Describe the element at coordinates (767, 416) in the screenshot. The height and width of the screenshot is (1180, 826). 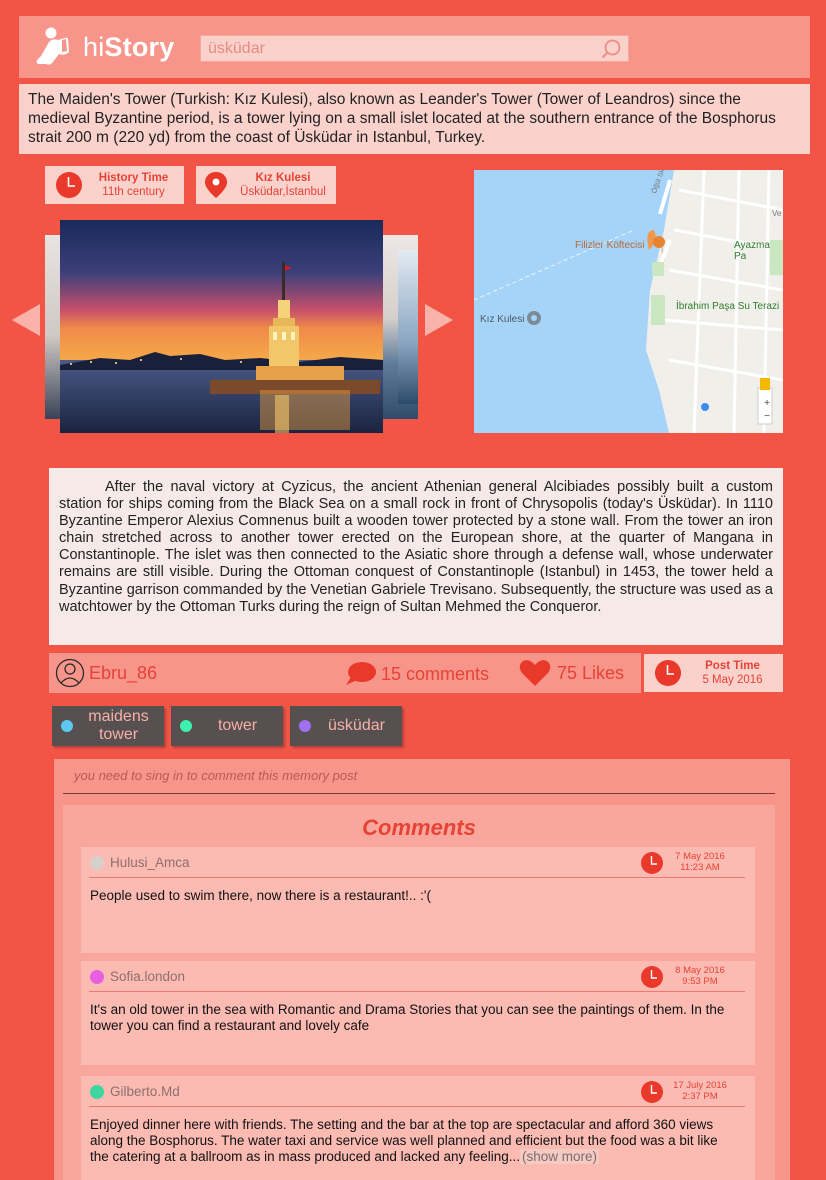
I see `map-zoom-out-button: −` at that location.